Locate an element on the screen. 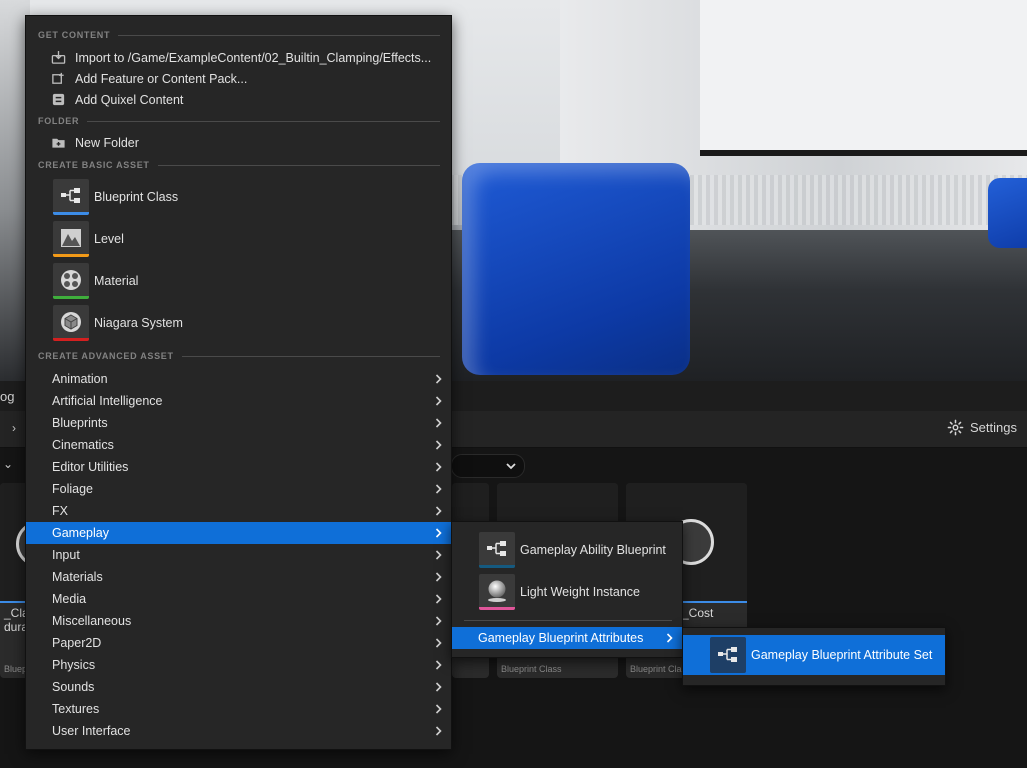 This screenshot has height=768, width=1027. light-weight-instance-label: Light Weight Instance is located at coordinates (580, 592).